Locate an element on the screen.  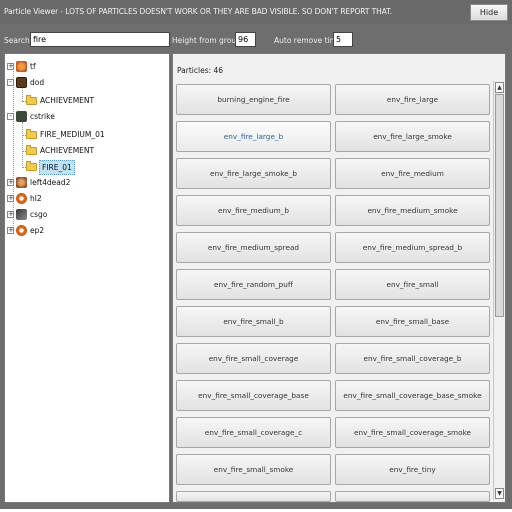
hl2-game-icon is located at coordinates (21, 198).